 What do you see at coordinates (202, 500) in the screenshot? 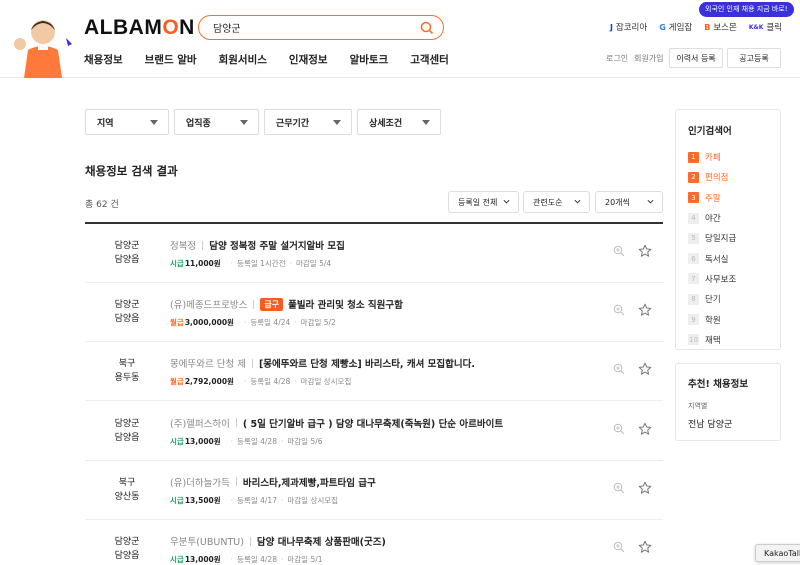
I see `pay-amount: 13,500원` at bounding box center [202, 500].